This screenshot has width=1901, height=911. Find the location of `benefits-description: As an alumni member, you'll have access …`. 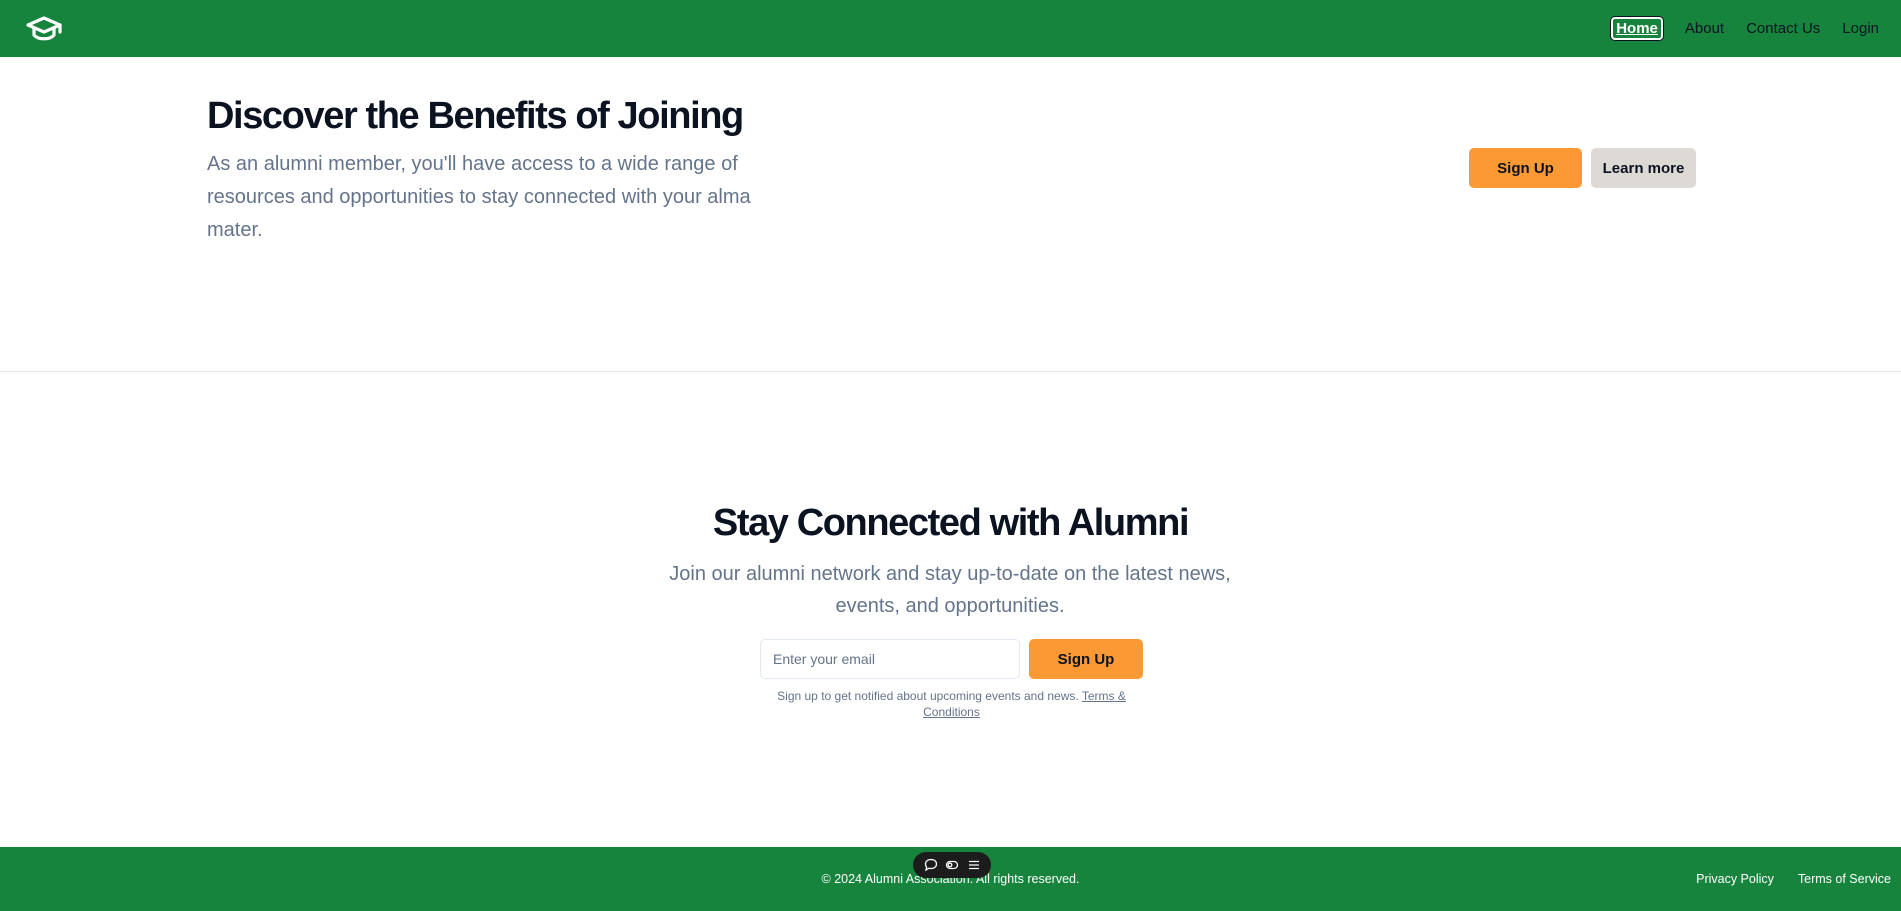

benefits-description: As an alumni member, you'll have access … is located at coordinates (479, 197).